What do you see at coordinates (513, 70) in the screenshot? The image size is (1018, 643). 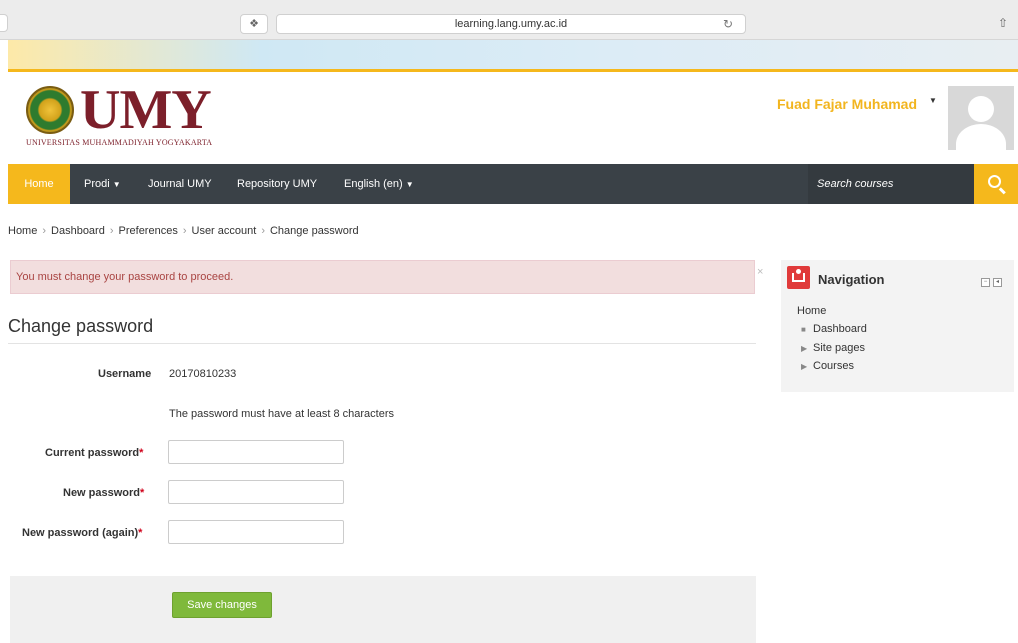 I see `banner-divider` at bounding box center [513, 70].